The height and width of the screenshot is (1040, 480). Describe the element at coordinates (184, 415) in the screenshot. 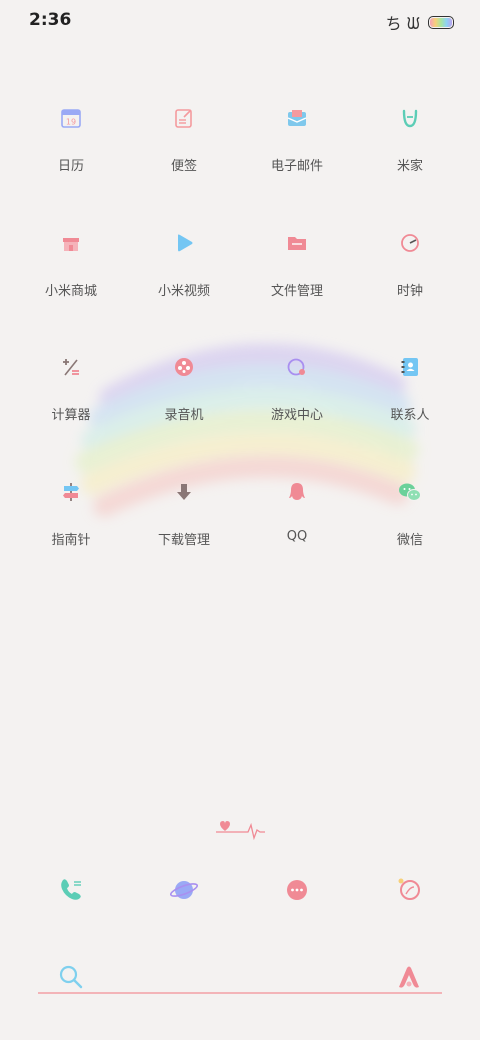

I see `app-label: 录音机` at that location.